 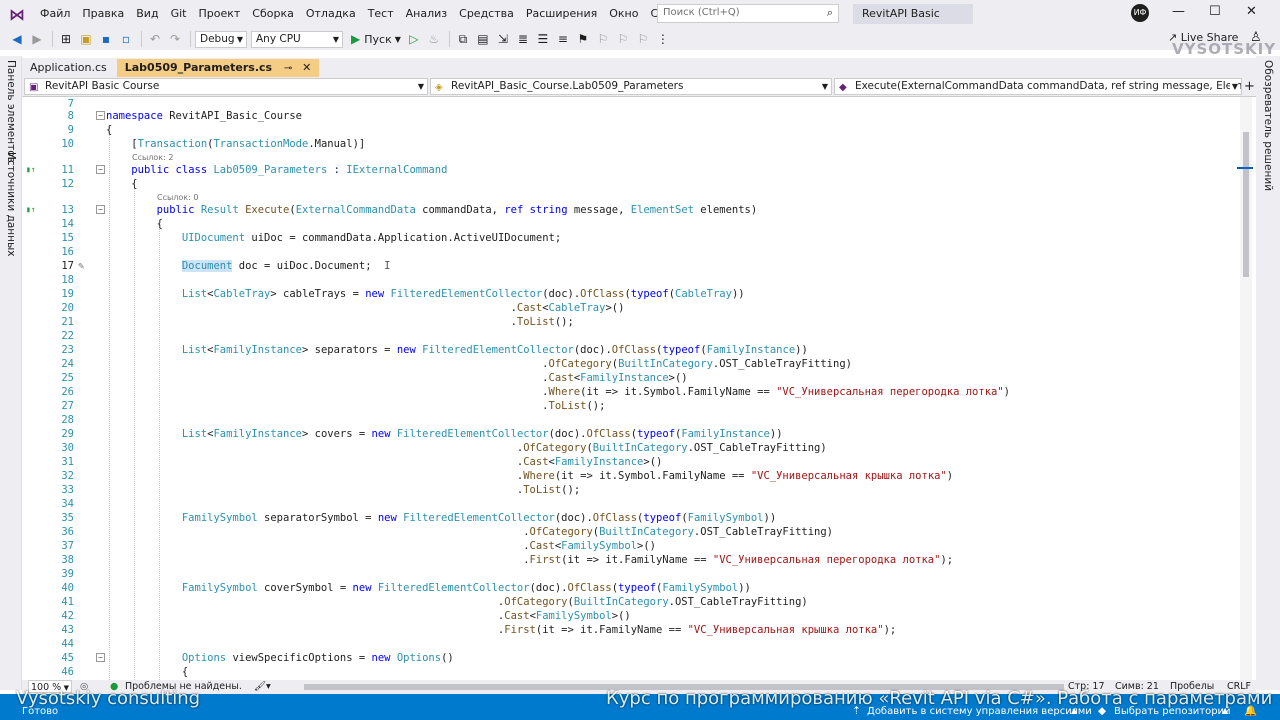 What do you see at coordinates (434, 39) in the screenshot?
I see `hot-reload-icon: ♨` at bounding box center [434, 39].